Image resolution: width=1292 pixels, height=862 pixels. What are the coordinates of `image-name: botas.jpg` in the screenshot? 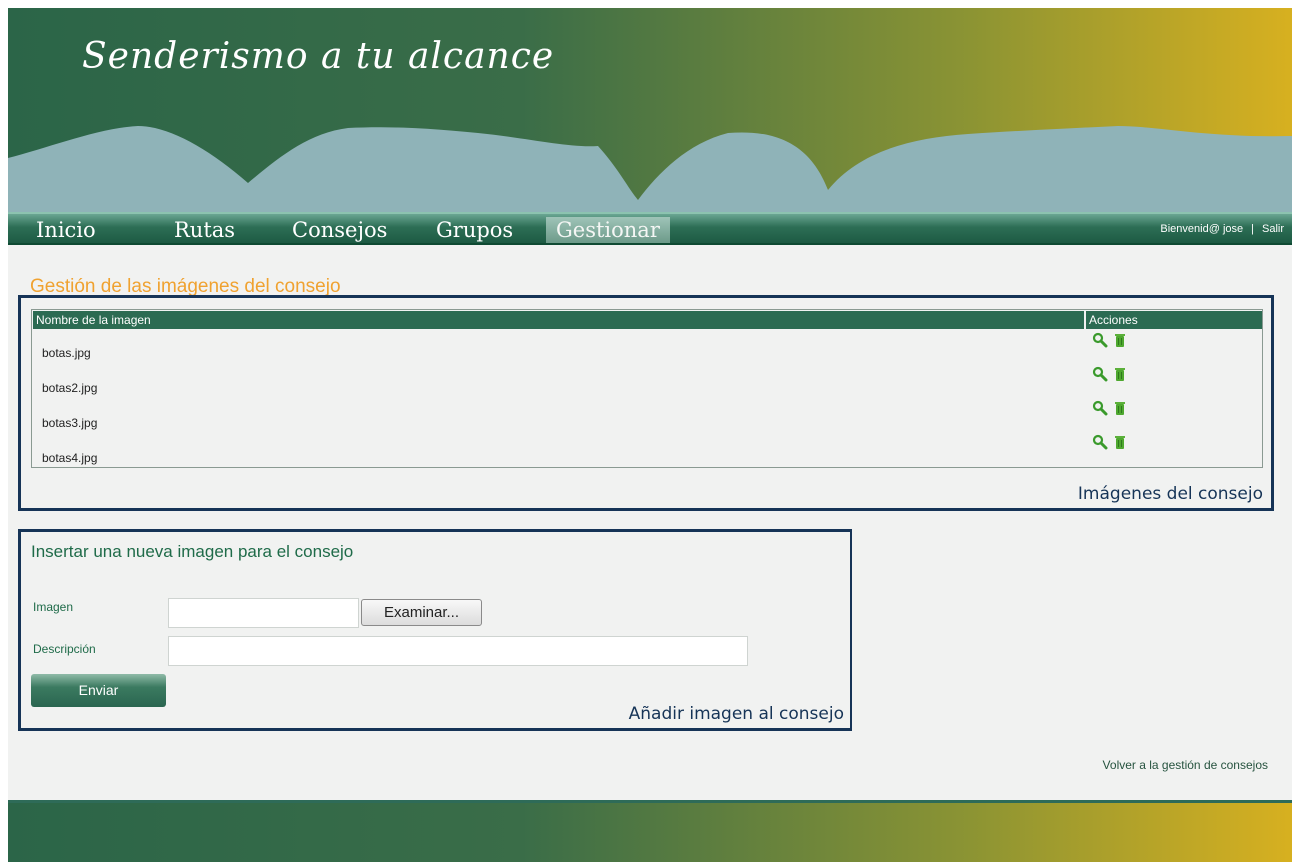 It's located at (66, 353).